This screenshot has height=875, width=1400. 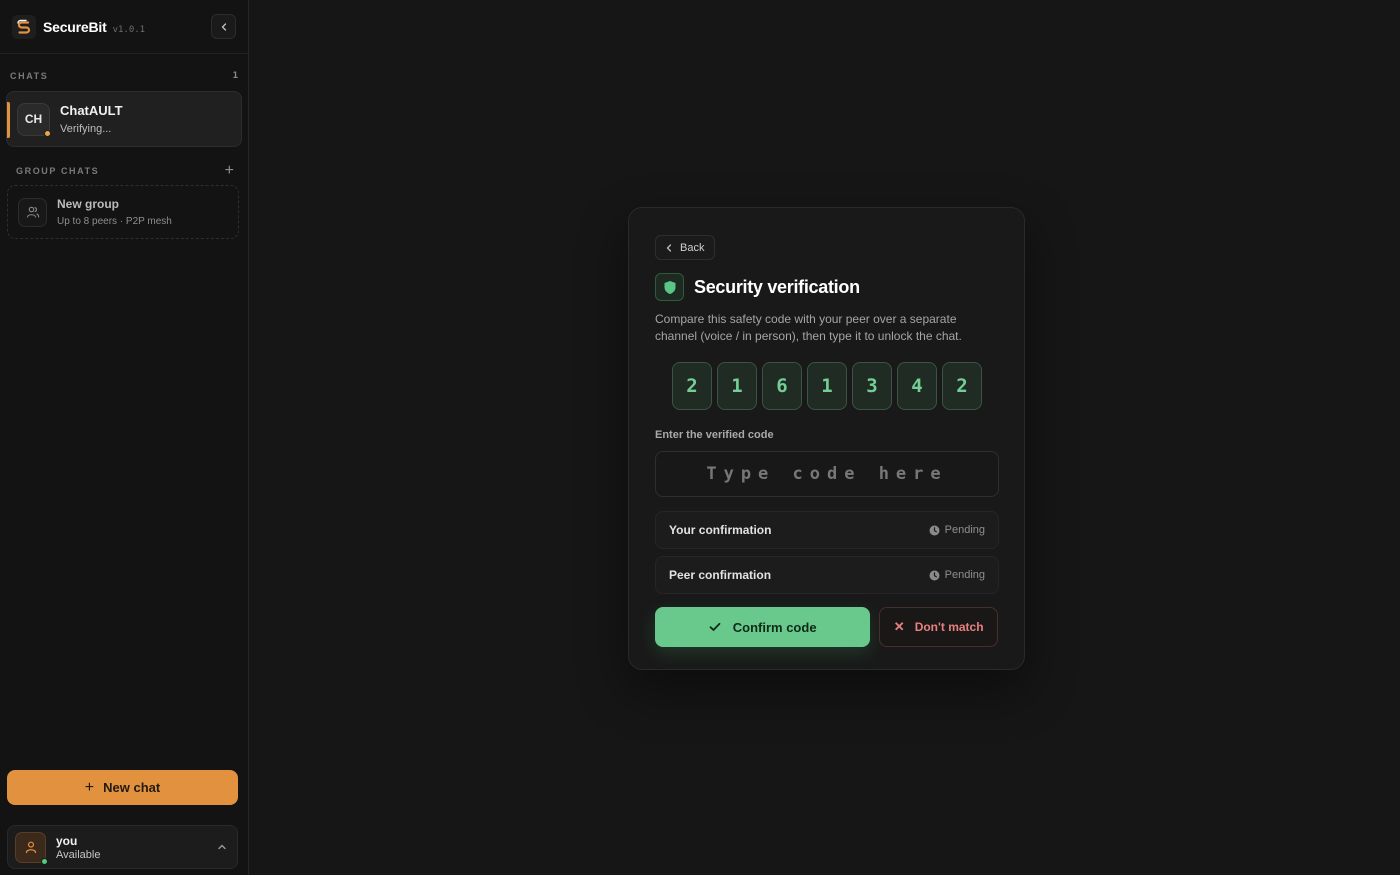 I want to click on code-input-label: Enter the verified code, so click(x=714, y=435).